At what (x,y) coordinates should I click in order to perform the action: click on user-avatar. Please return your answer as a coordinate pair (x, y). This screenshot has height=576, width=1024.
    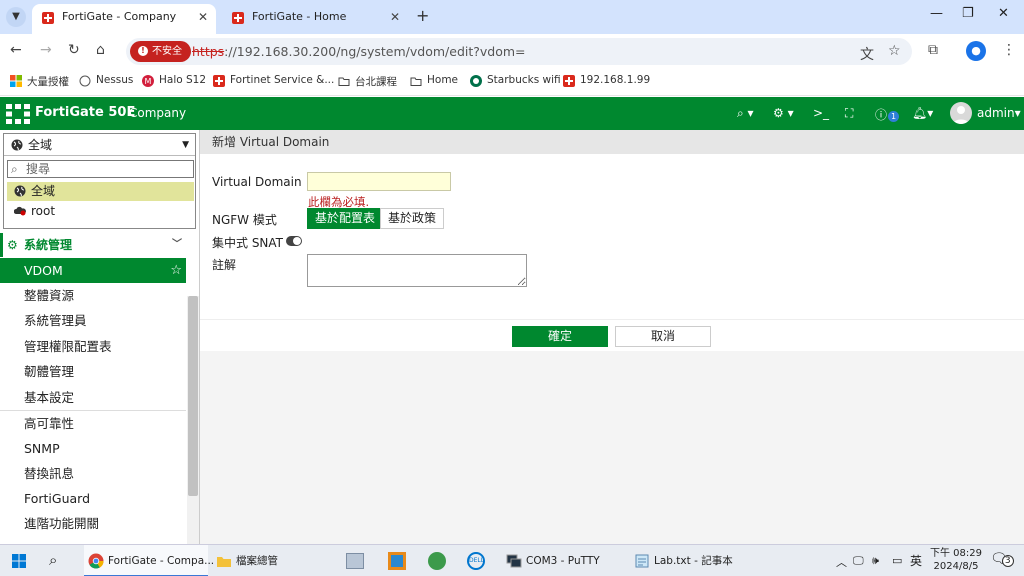
    Looking at the image, I should click on (961, 113).